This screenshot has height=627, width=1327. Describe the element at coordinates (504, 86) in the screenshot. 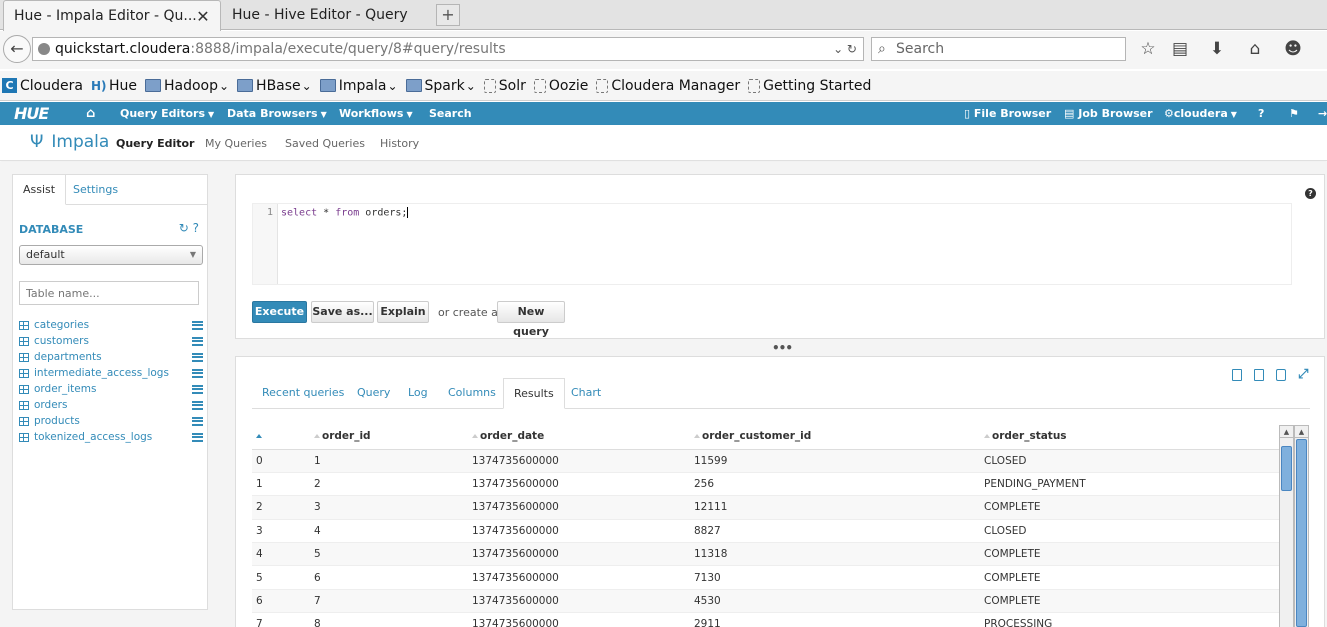

I see `bookmark-solr: Solr` at that location.